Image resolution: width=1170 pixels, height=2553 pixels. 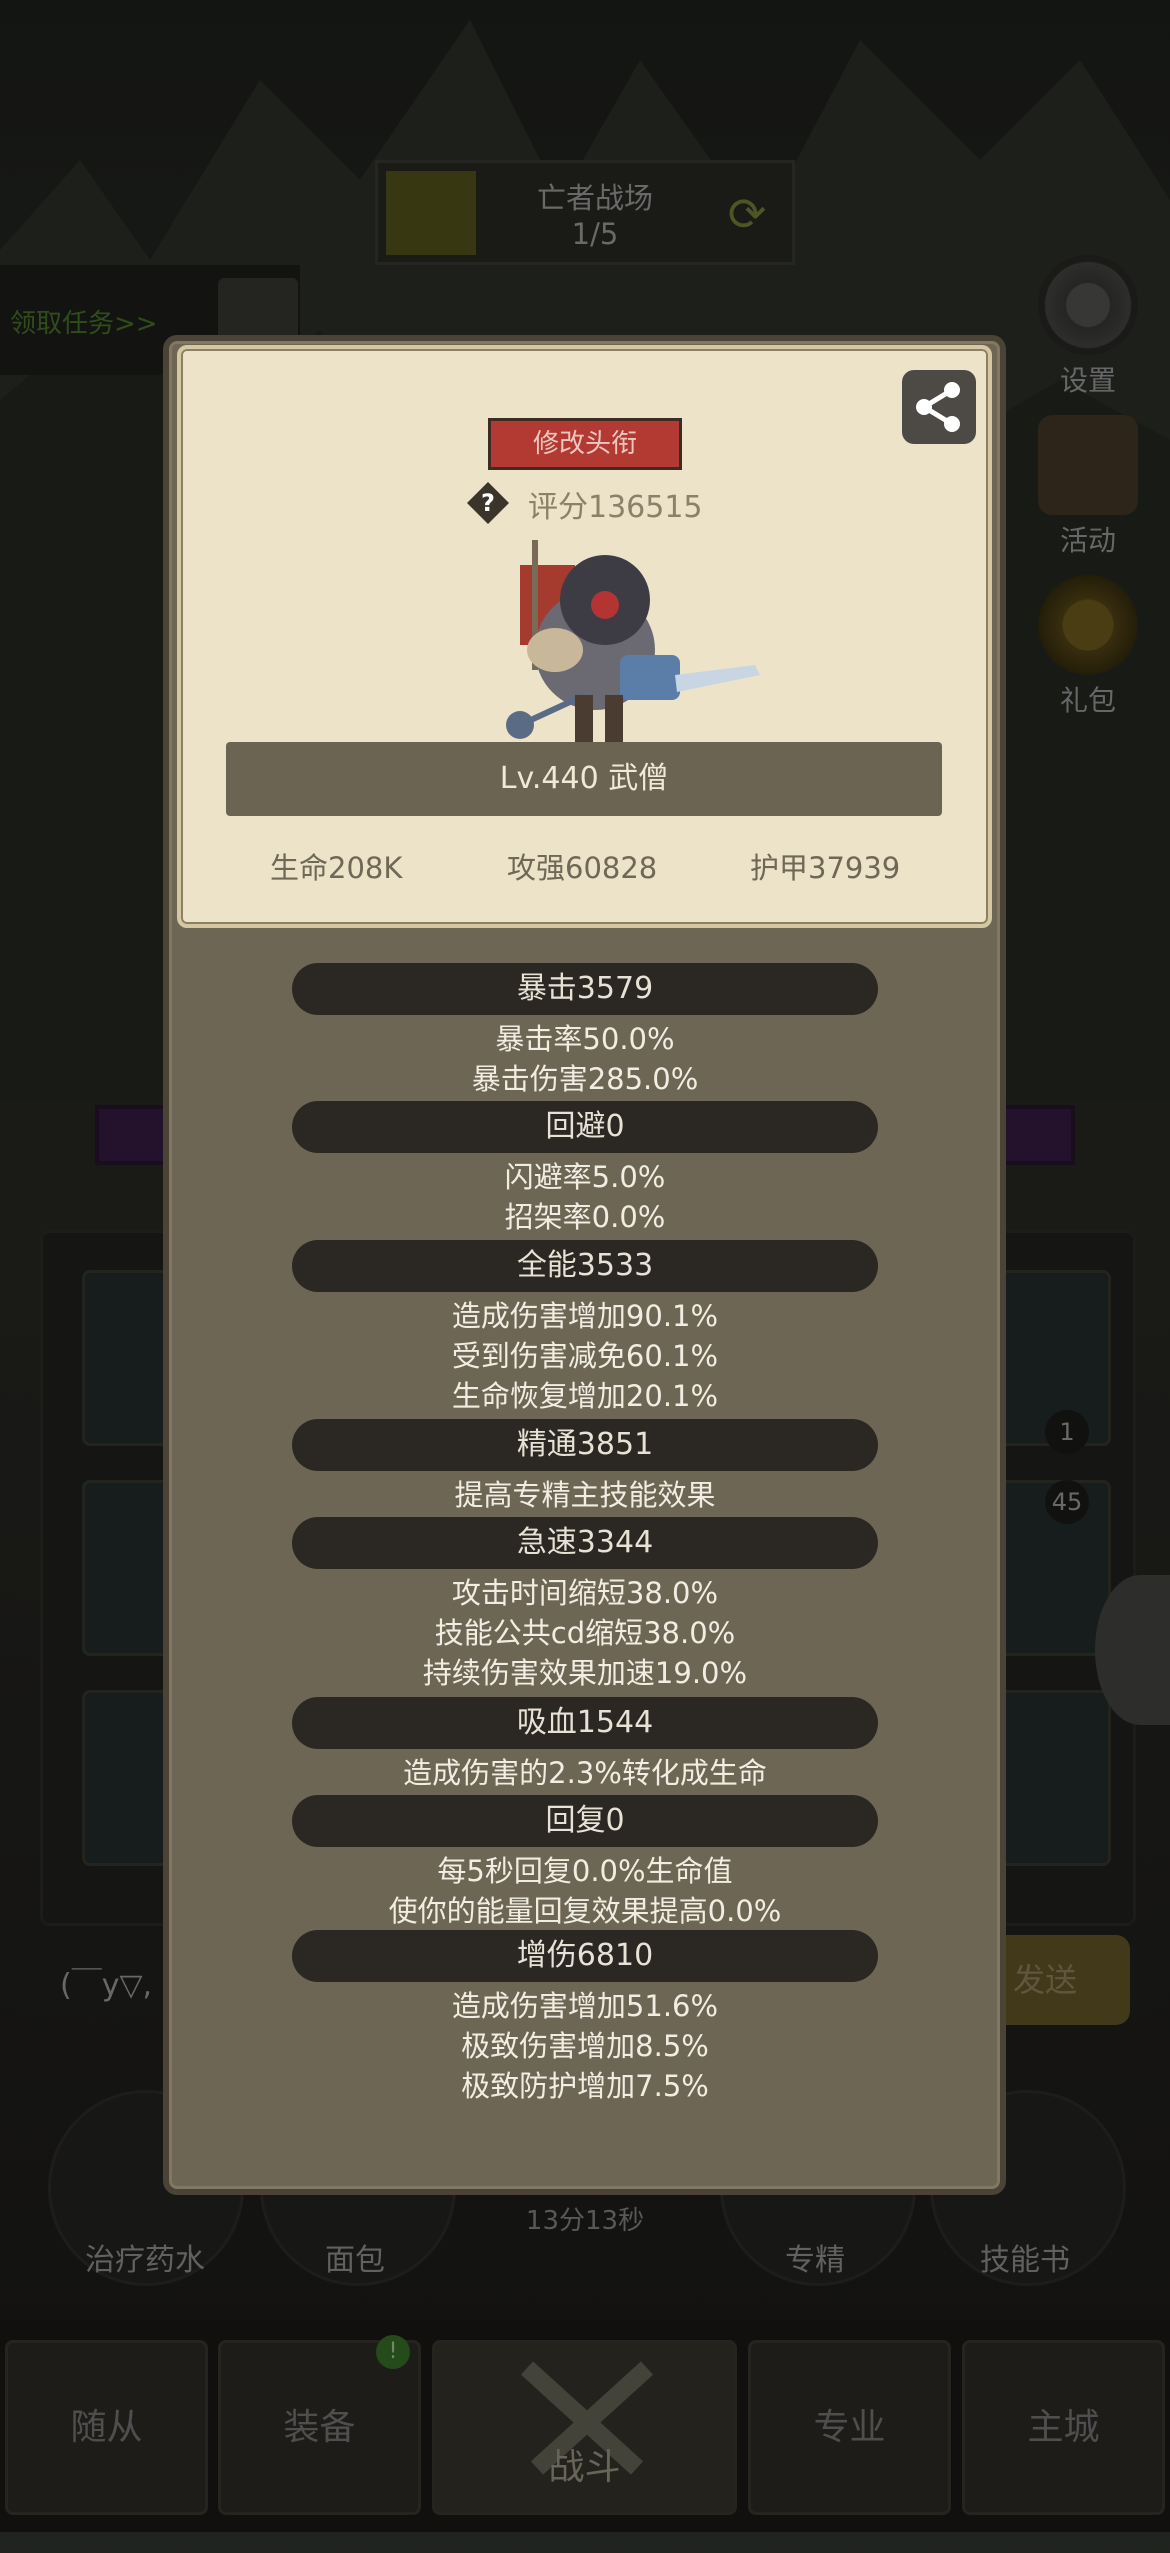 What do you see at coordinates (585, 1911) in the screenshot?
I see `stat-line: 使你的能量回复效果提高0.0%` at bounding box center [585, 1911].